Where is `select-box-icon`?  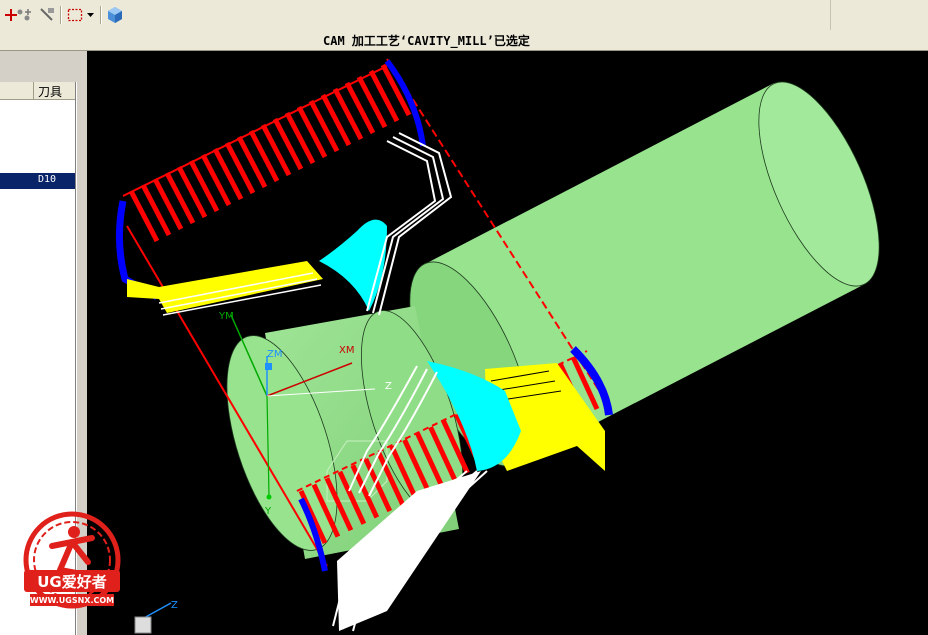 select-box-icon is located at coordinates (75, 15).